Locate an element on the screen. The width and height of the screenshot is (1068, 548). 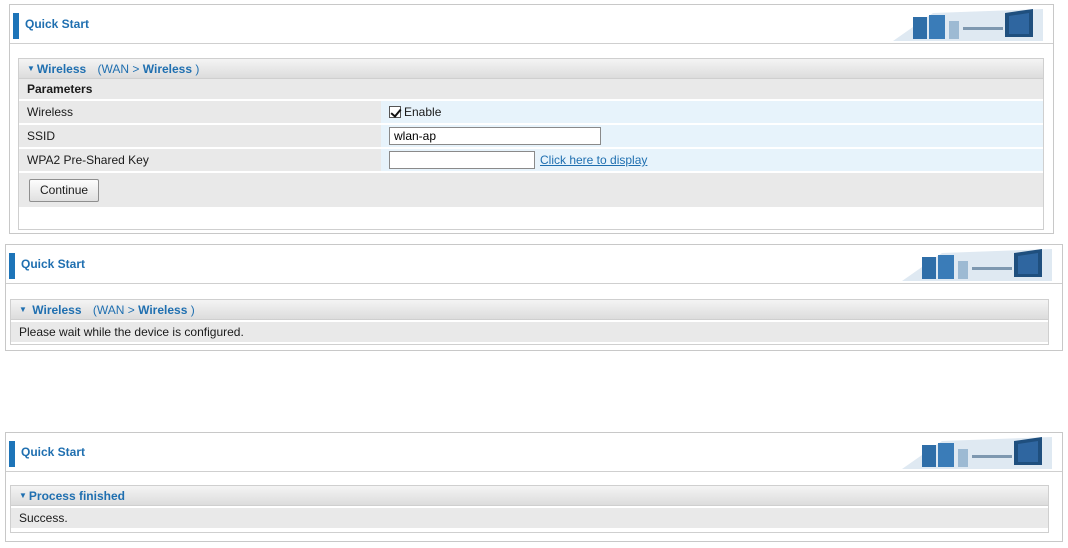
continue-button: Continue is located at coordinates (64, 190).